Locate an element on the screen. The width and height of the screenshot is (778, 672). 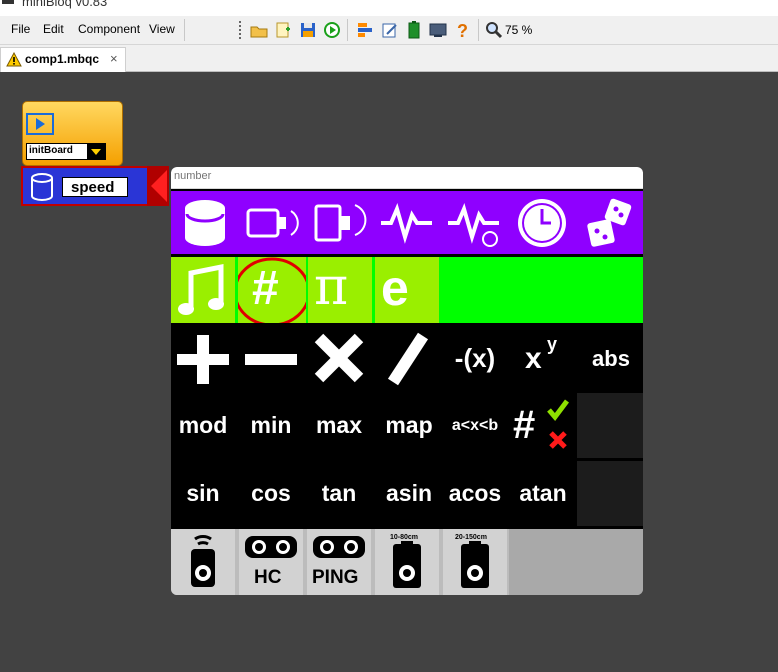
run-icon is located at coordinates (332, 30).